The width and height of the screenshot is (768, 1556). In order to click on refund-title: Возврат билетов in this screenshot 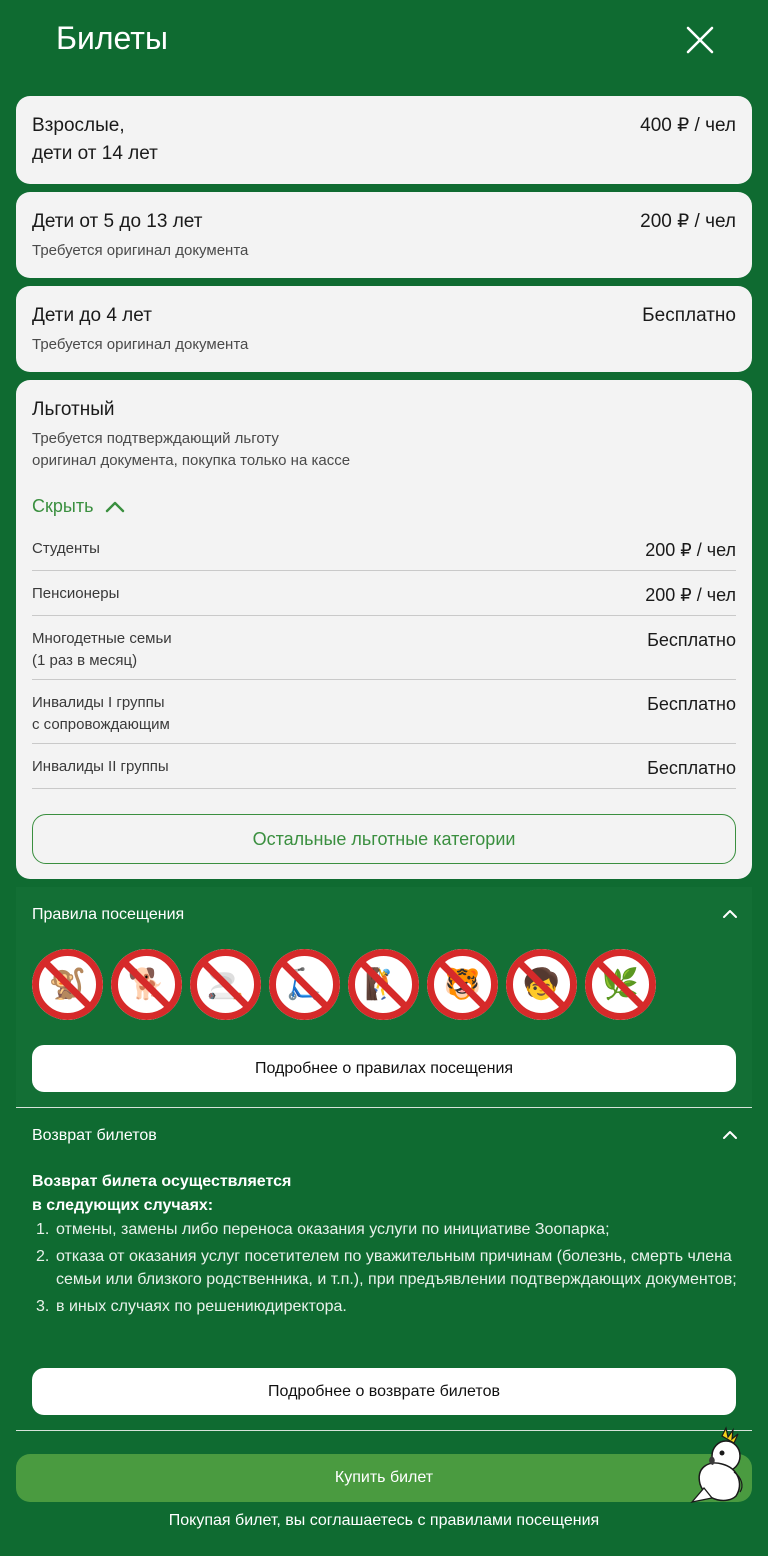, I will do `click(94, 1135)`.